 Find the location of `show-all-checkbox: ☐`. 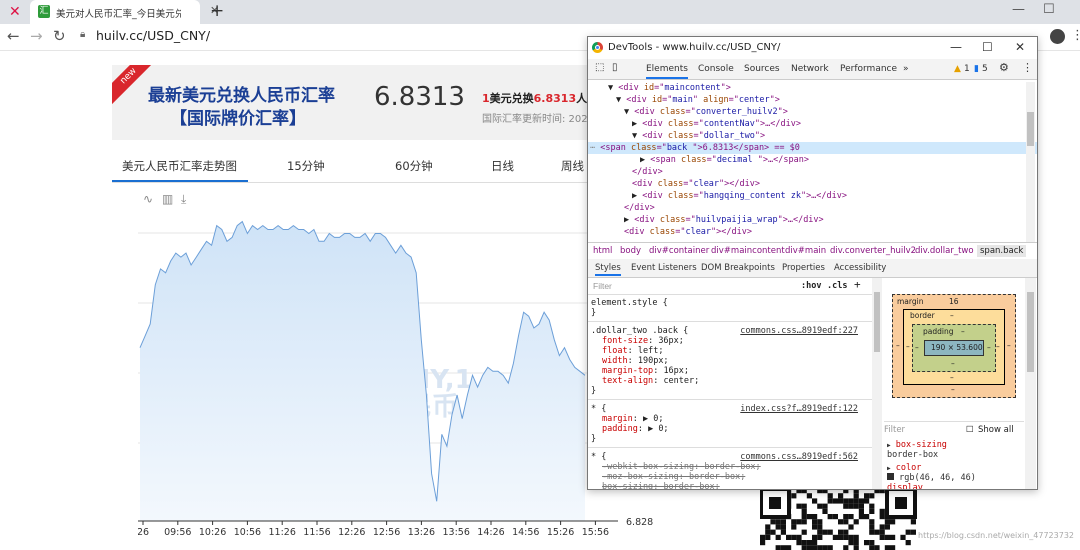

show-all-checkbox: ☐ is located at coordinates (970, 430).